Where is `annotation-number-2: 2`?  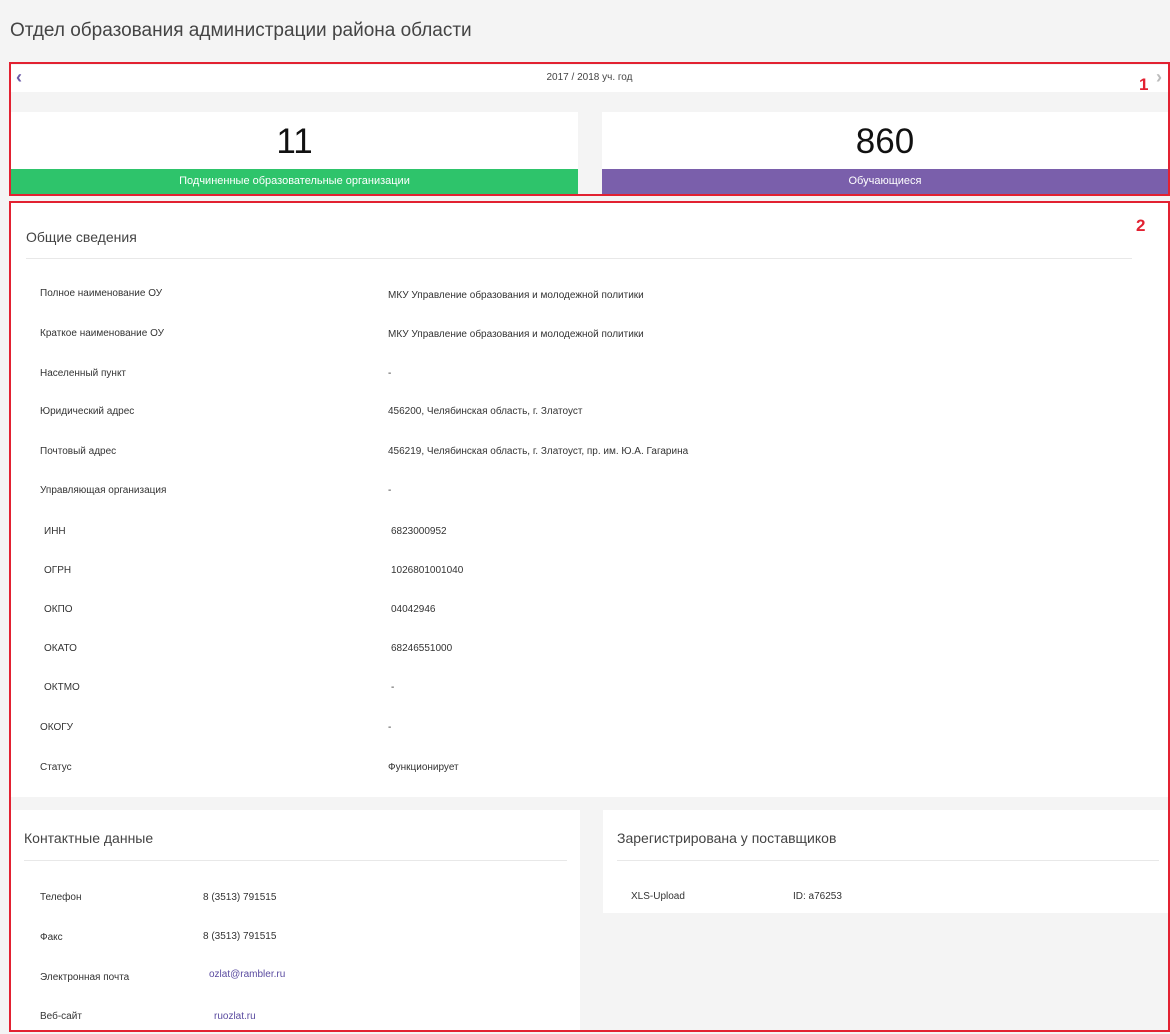 annotation-number-2: 2 is located at coordinates (1141, 225).